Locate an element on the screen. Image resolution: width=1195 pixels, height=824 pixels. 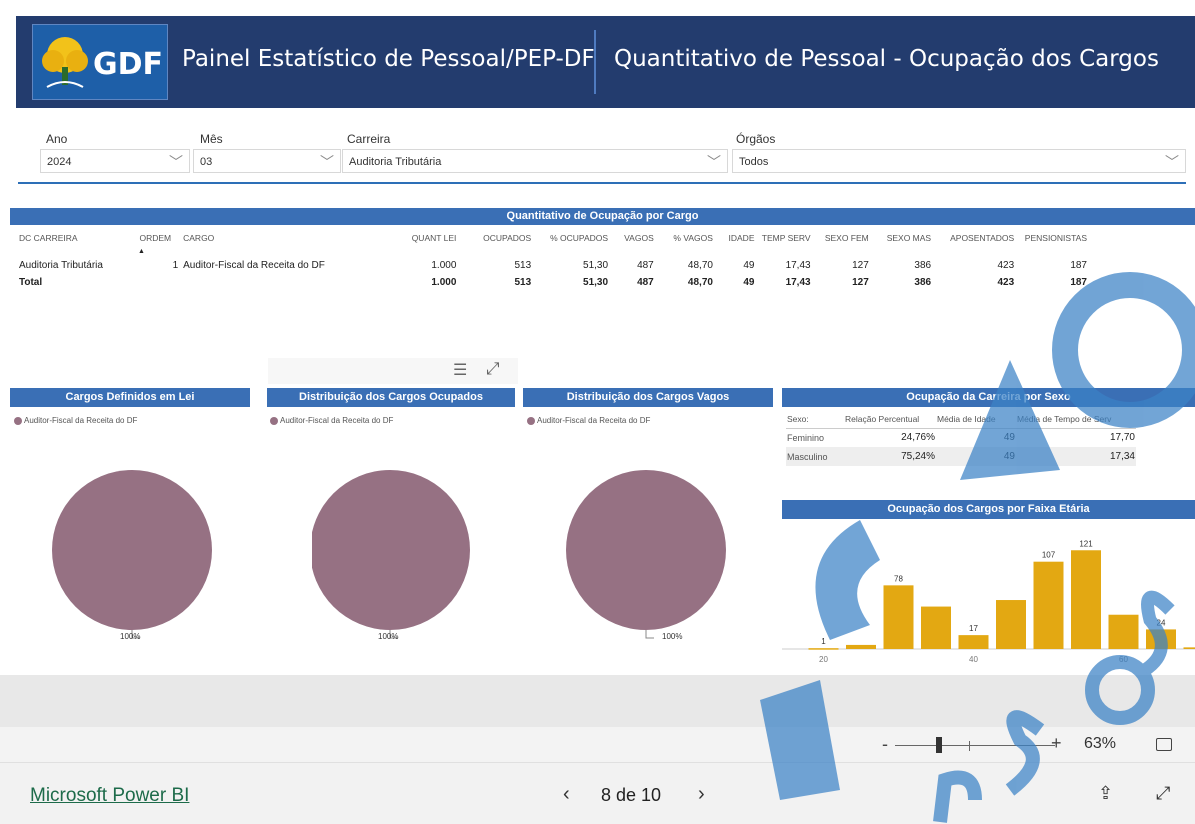
prev-page-button: ‹ is located at coordinates (566, 794).